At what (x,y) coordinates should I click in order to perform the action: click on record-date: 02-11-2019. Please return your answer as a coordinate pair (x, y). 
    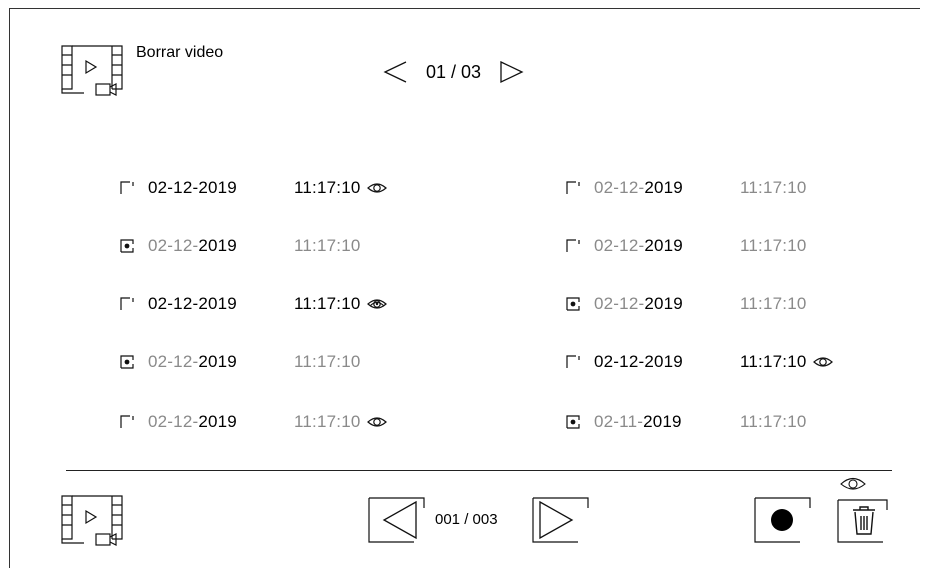
    Looking at the image, I should click on (667, 422).